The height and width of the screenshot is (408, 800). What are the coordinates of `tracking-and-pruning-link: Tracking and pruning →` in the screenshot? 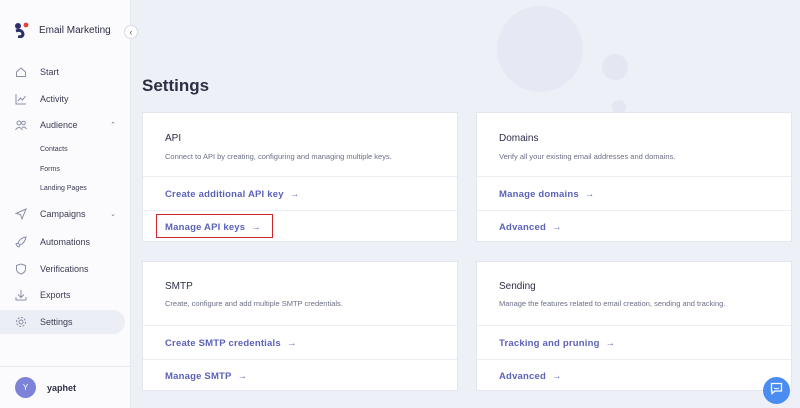 It's located at (557, 343).